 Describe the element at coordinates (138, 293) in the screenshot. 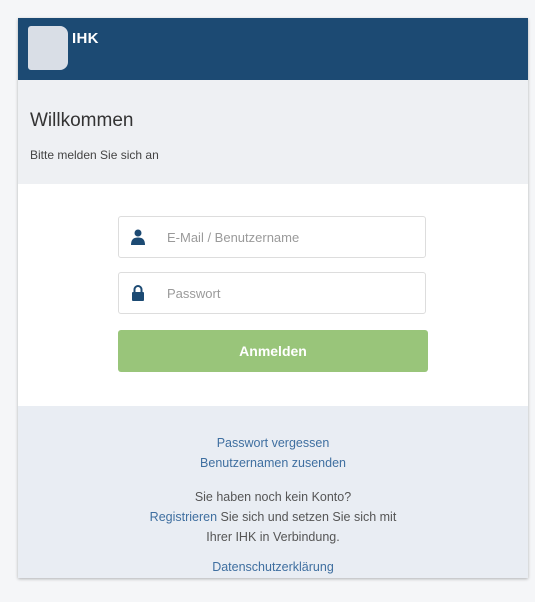

I see `lock-icon` at that location.